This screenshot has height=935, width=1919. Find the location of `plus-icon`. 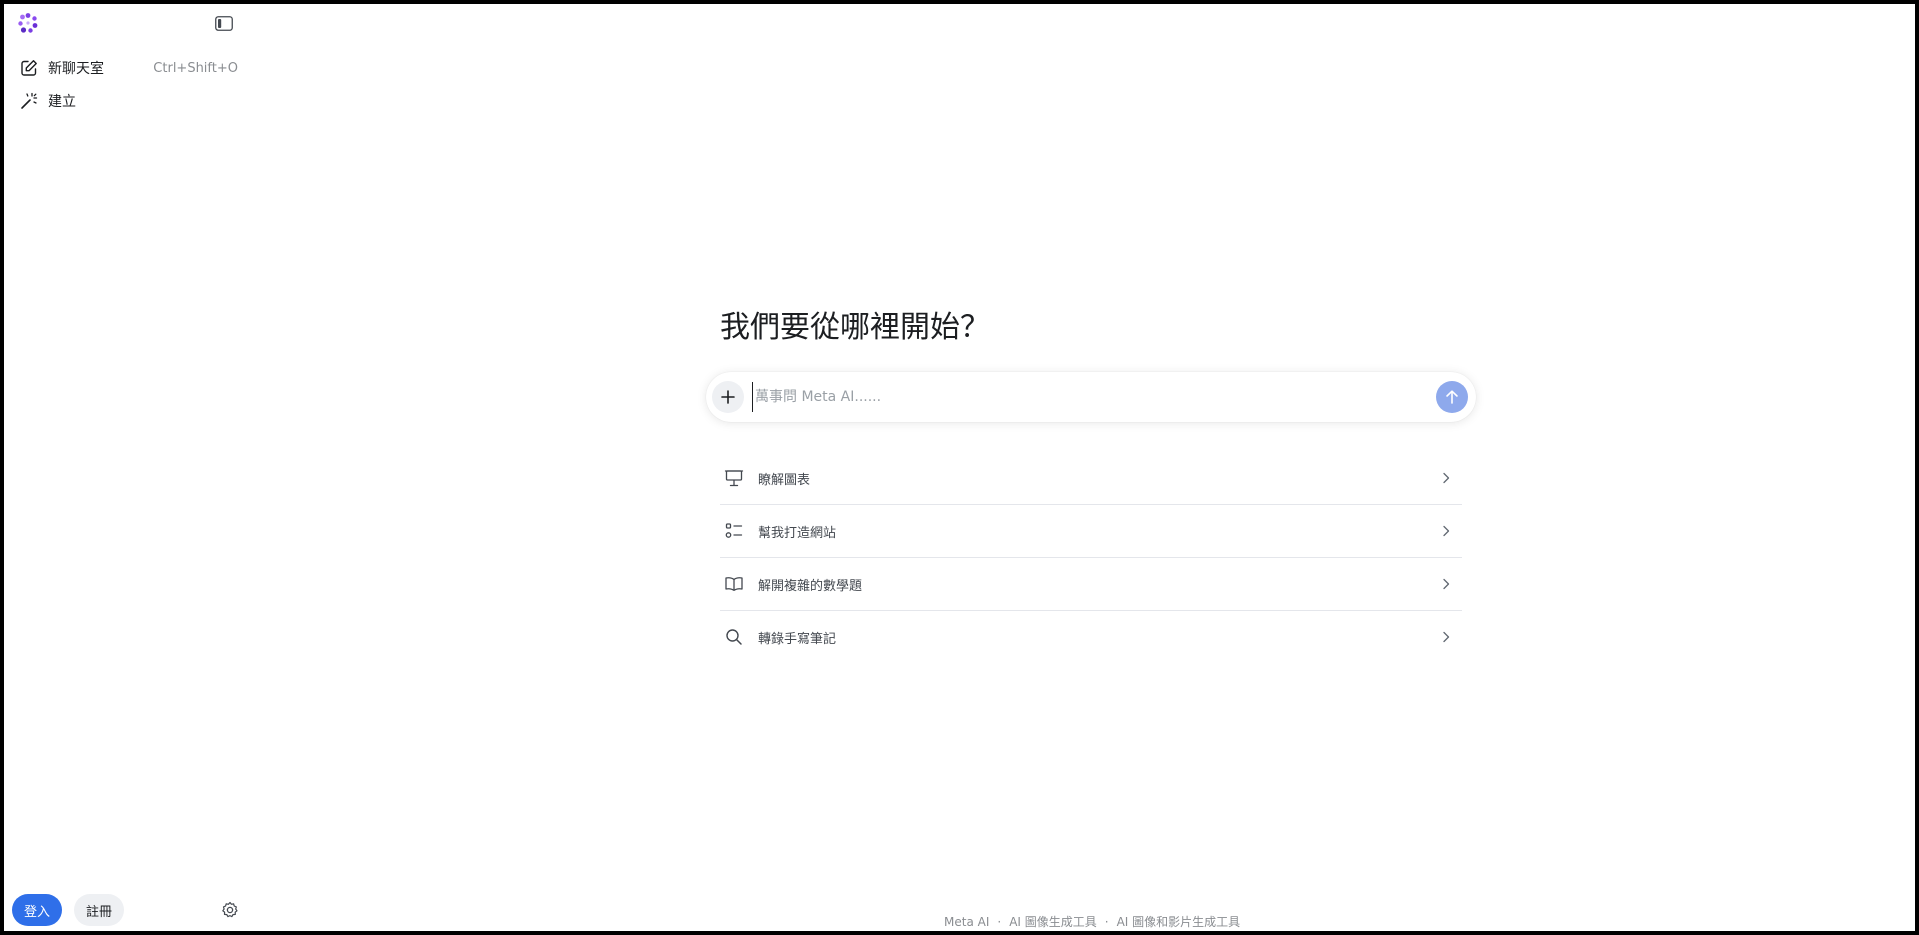

plus-icon is located at coordinates (728, 397).